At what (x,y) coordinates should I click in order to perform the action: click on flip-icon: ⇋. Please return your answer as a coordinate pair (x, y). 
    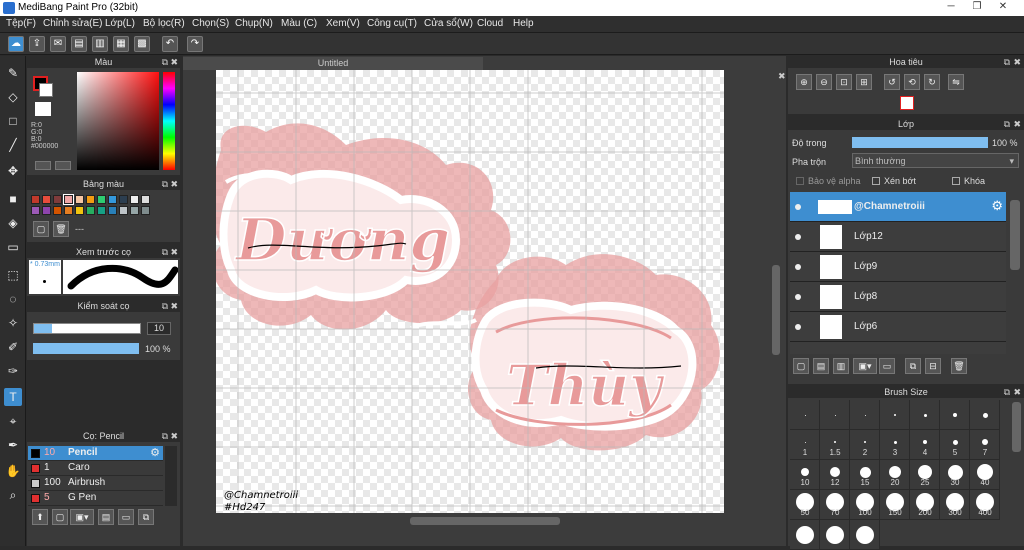
    Looking at the image, I should click on (956, 82).